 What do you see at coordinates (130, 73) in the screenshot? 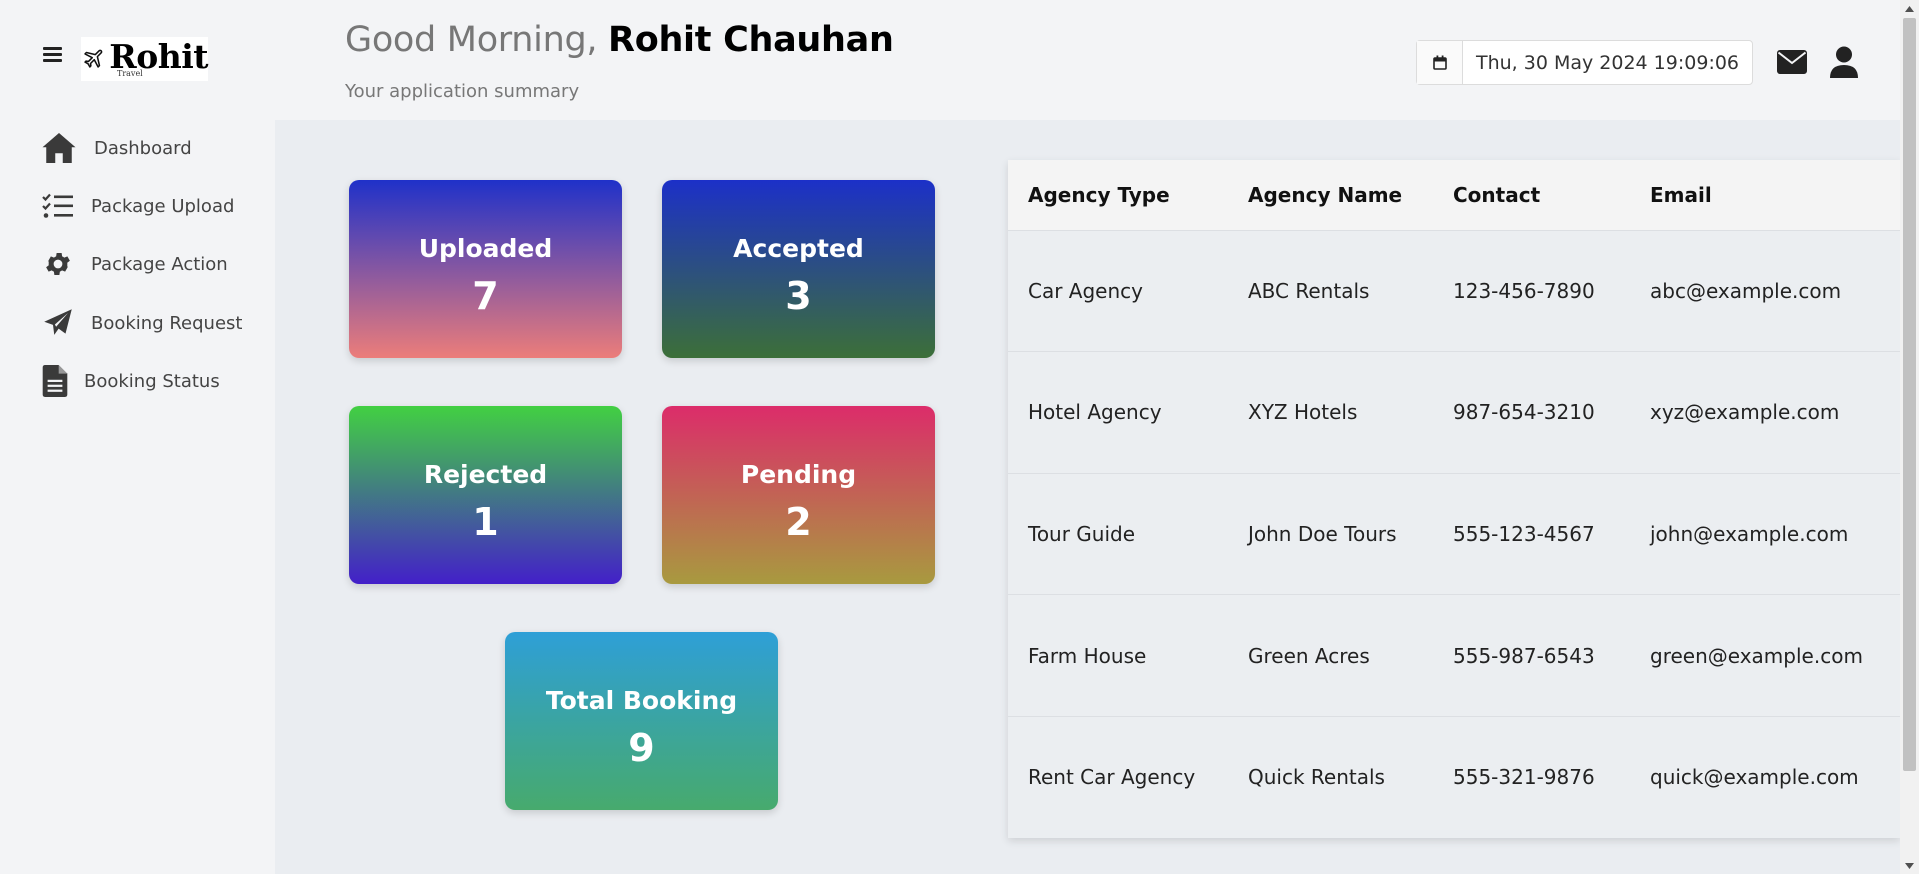
I see `logo-subtext: Travel` at bounding box center [130, 73].